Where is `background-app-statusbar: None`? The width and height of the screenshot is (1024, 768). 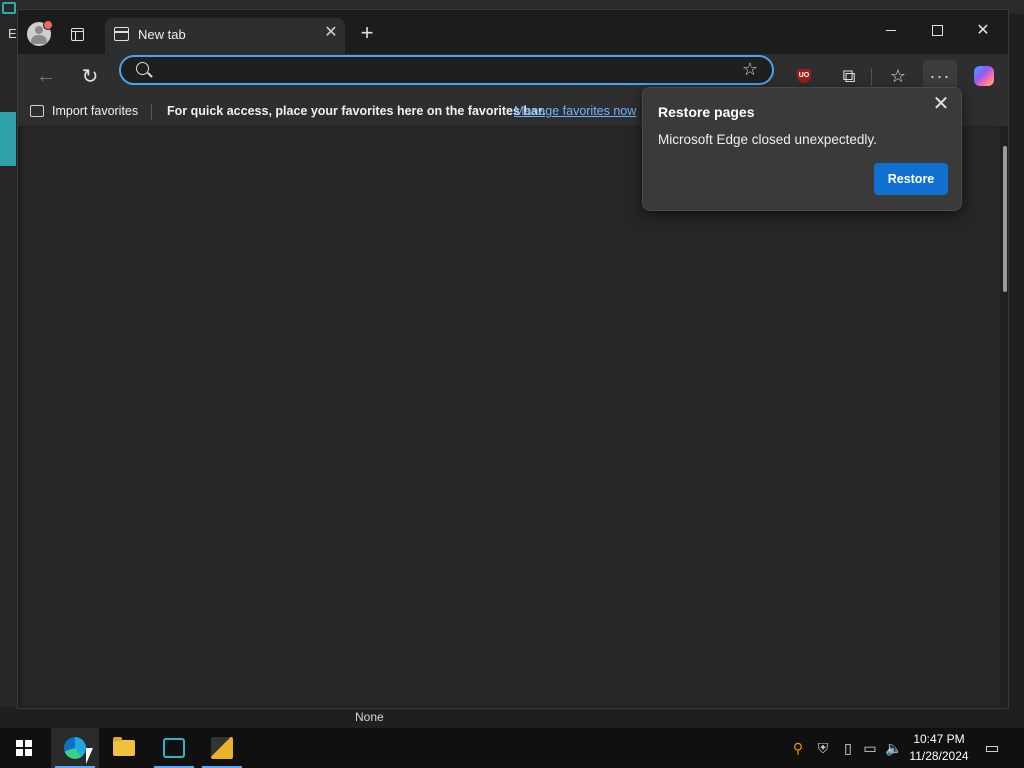 background-app-statusbar: None is located at coordinates (512, 717).